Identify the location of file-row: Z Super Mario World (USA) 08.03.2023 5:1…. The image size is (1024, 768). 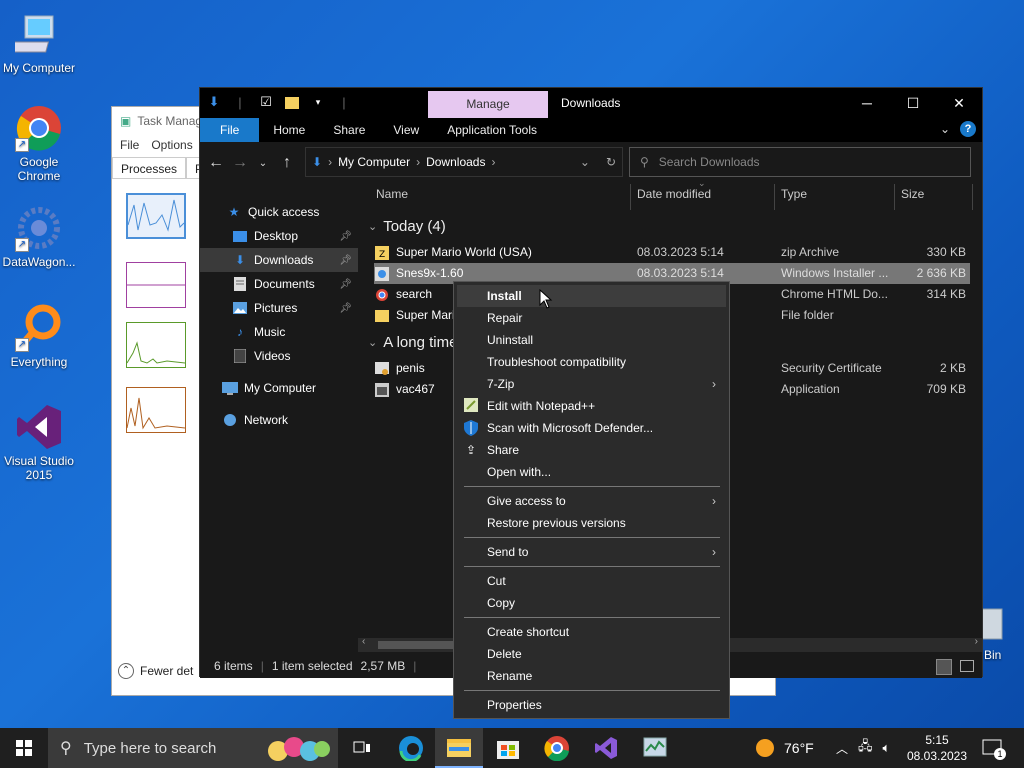
(672, 252).